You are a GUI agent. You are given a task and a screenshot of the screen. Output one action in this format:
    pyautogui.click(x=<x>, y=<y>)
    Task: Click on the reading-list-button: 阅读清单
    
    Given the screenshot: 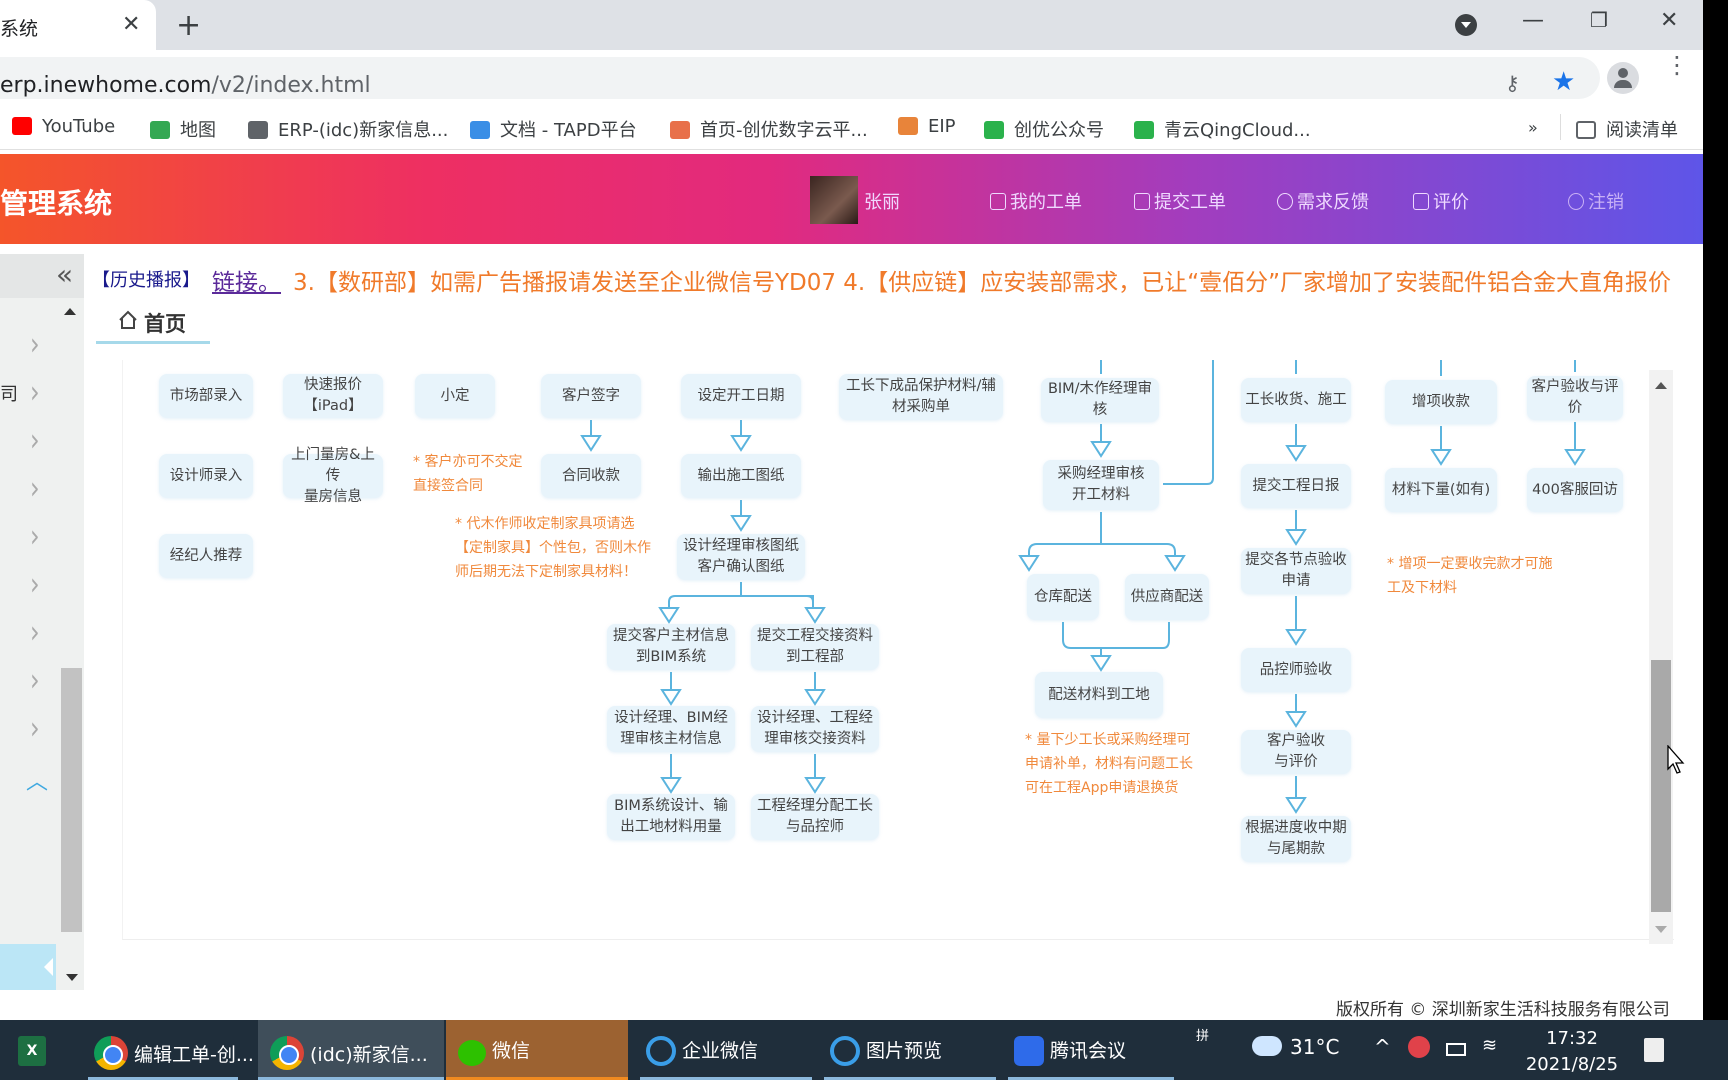 What is the action you would take?
    pyautogui.click(x=1627, y=129)
    